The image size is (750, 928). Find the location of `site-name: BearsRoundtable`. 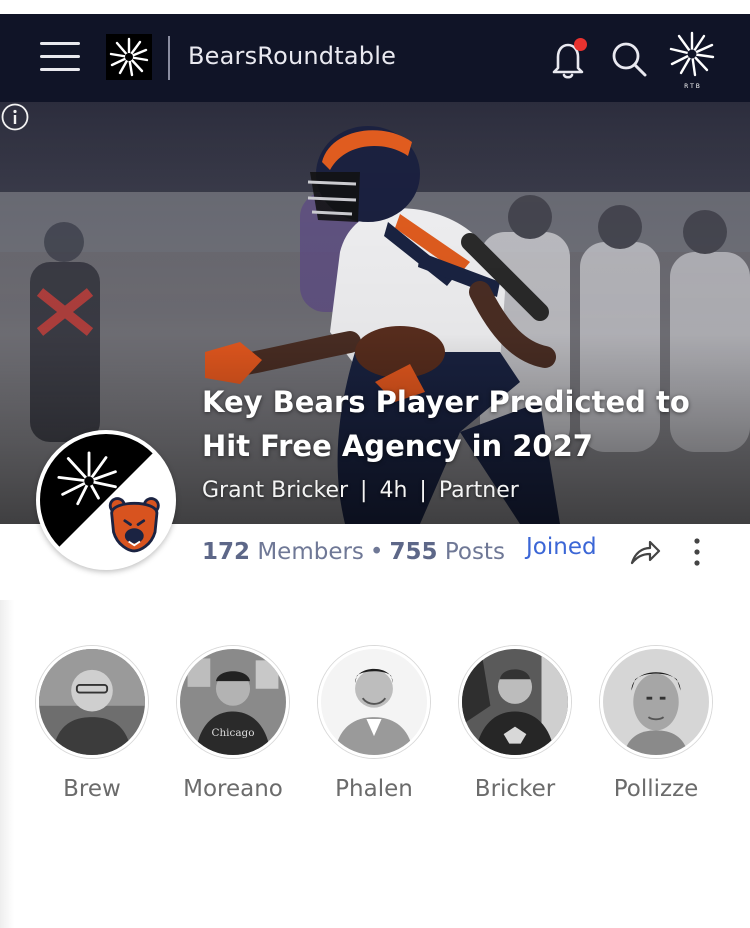

site-name: BearsRoundtable is located at coordinates (292, 56).